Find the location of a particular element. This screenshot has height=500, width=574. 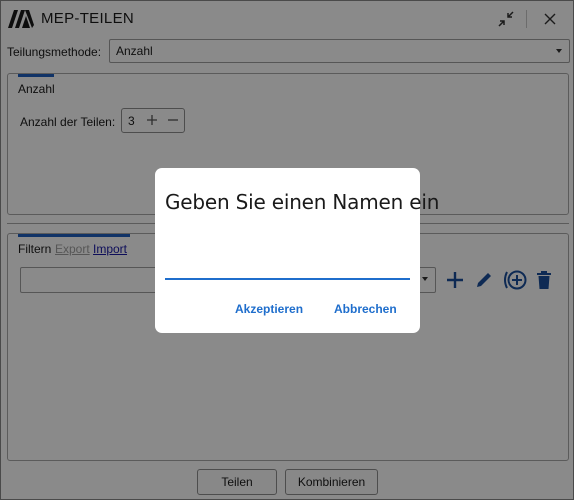

cancel-button: Abbrechen is located at coordinates (365, 309).